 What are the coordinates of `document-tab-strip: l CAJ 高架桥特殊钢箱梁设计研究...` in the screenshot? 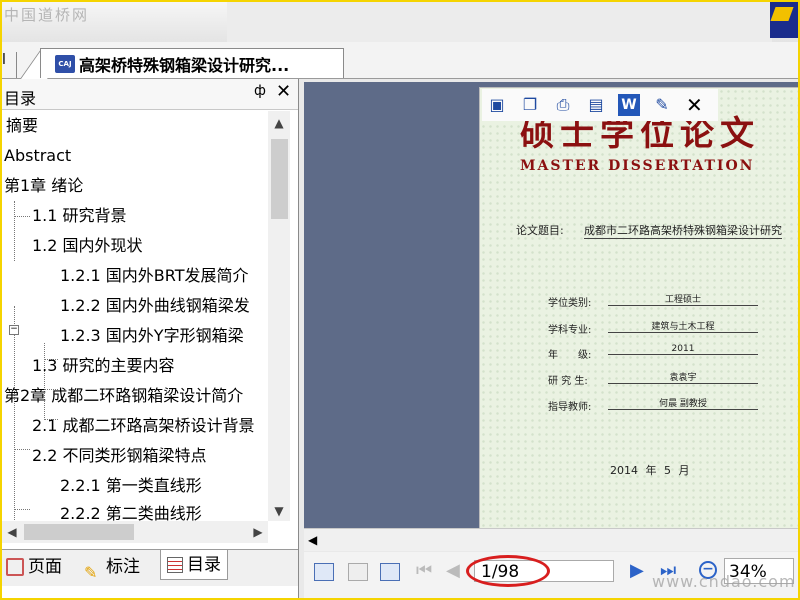 It's located at (400, 60).